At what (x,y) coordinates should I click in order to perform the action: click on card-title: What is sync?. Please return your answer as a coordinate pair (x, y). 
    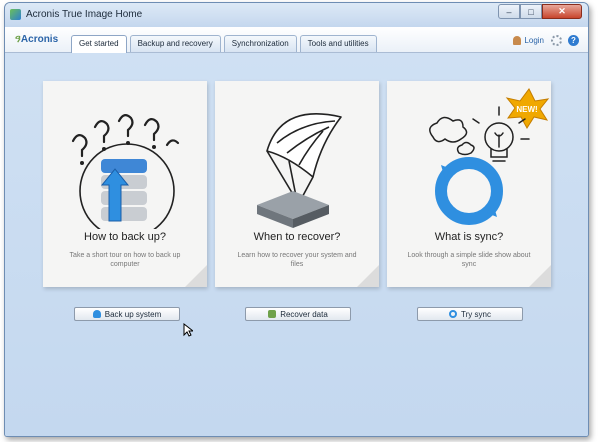
    Looking at the image, I should click on (469, 237).